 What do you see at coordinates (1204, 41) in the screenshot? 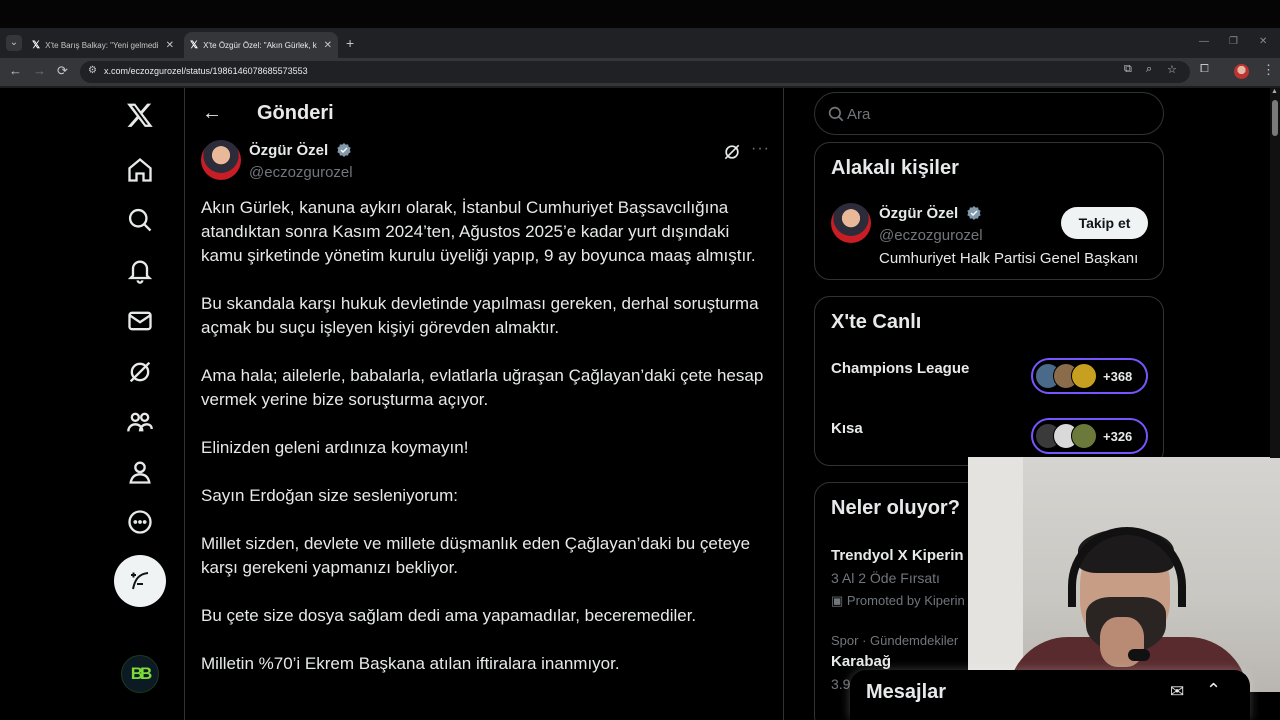
I see `minimize-icon: —` at bounding box center [1204, 41].